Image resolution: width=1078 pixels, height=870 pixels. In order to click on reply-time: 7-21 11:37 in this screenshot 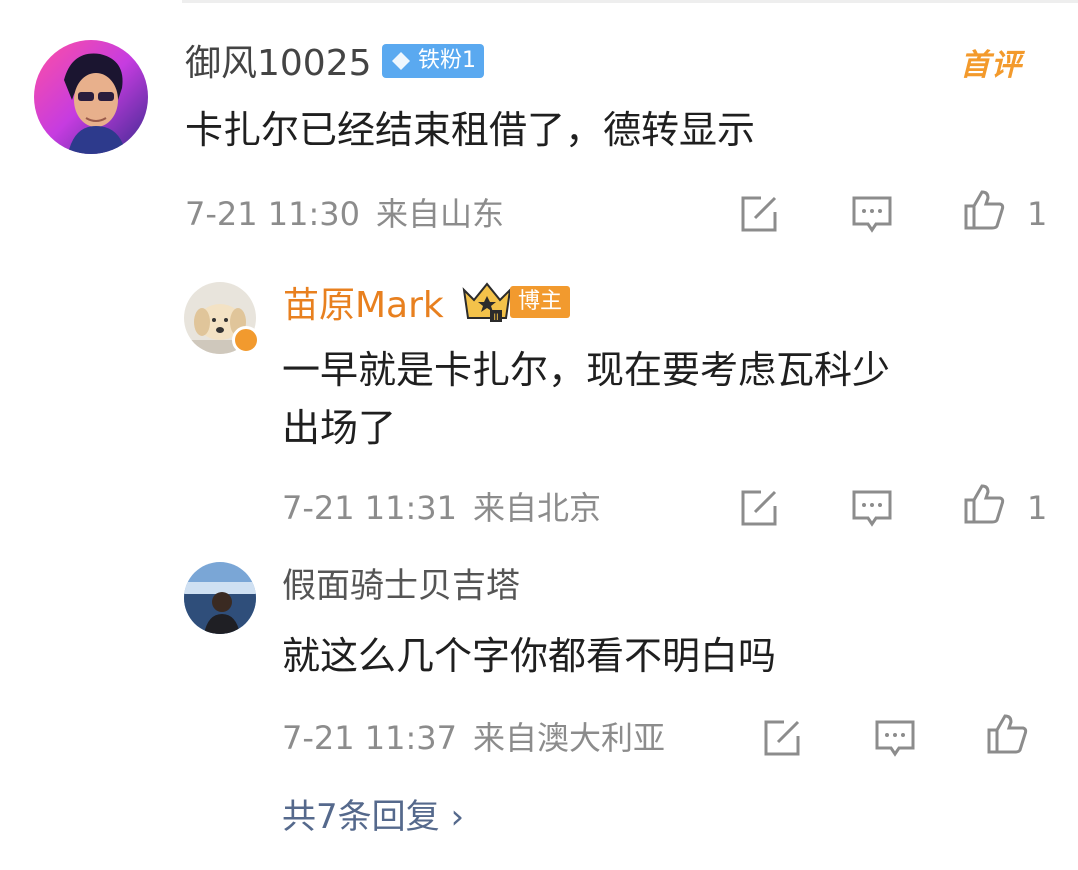, I will do `click(370, 738)`.